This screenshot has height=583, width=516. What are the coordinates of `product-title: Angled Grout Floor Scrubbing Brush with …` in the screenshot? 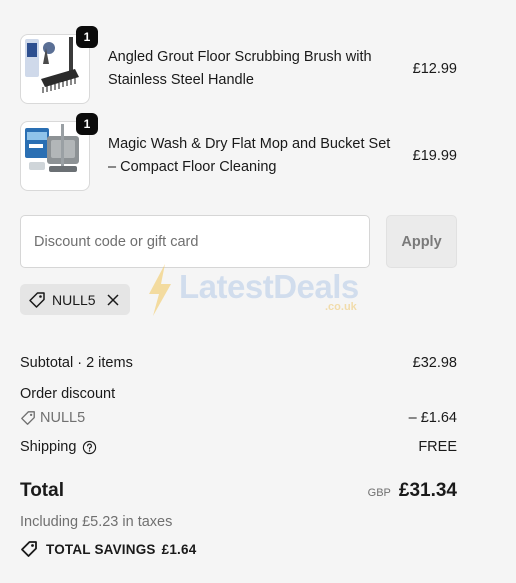 It's located at (240, 68).